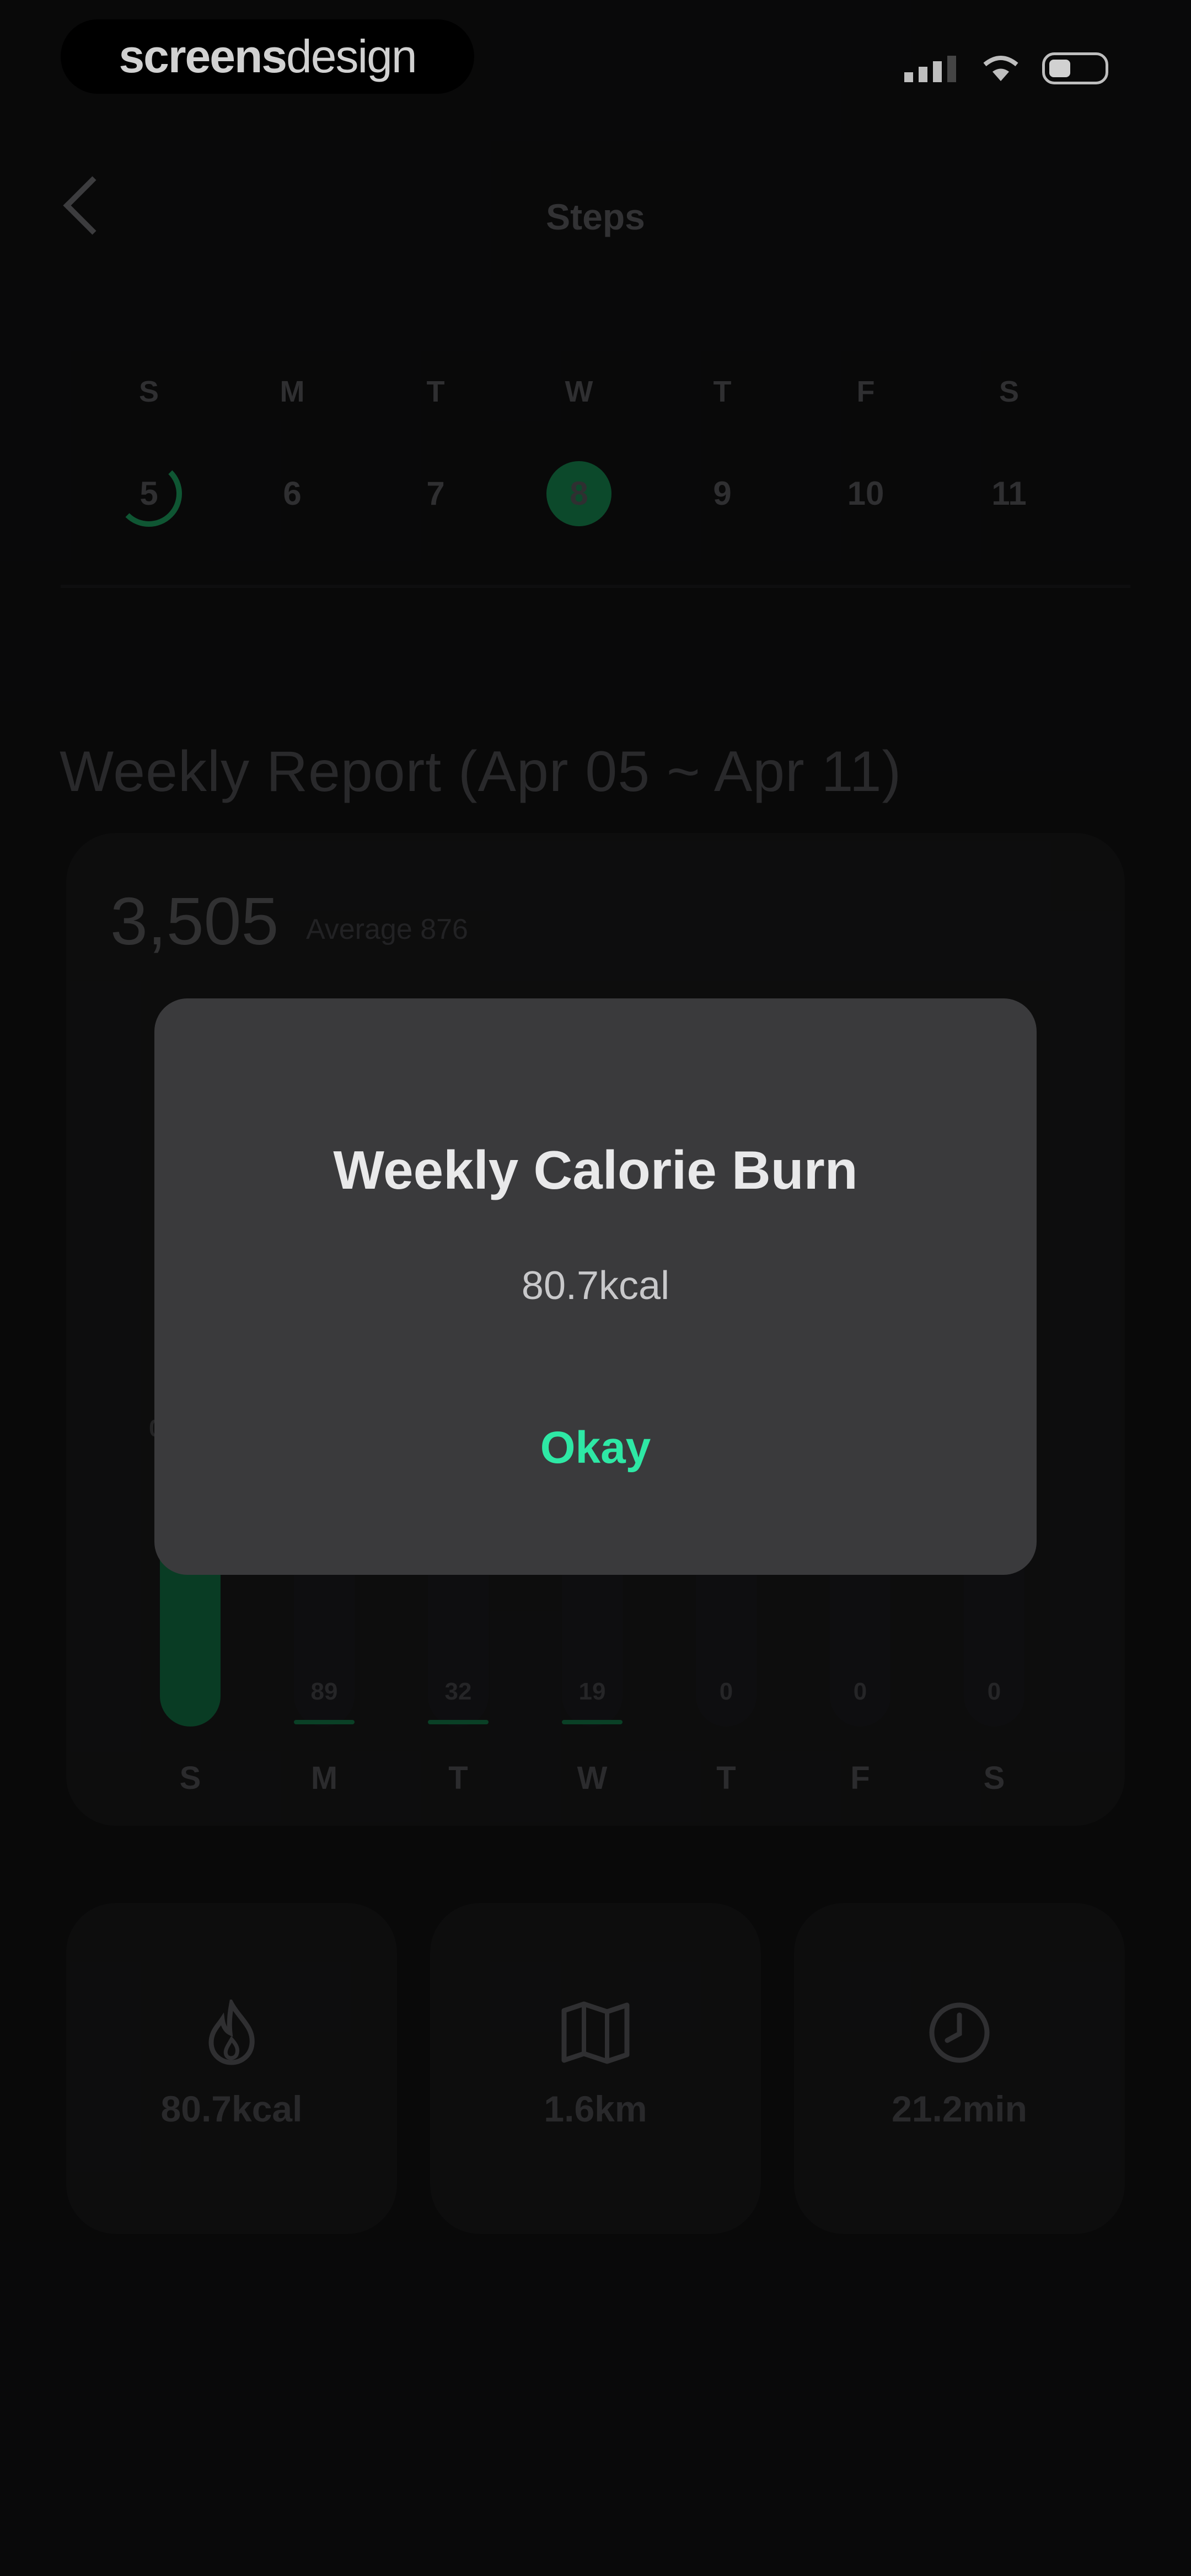 The image size is (1191, 2576). Describe the element at coordinates (595, 1448) in the screenshot. I see `okay-button: Okay` at that location.